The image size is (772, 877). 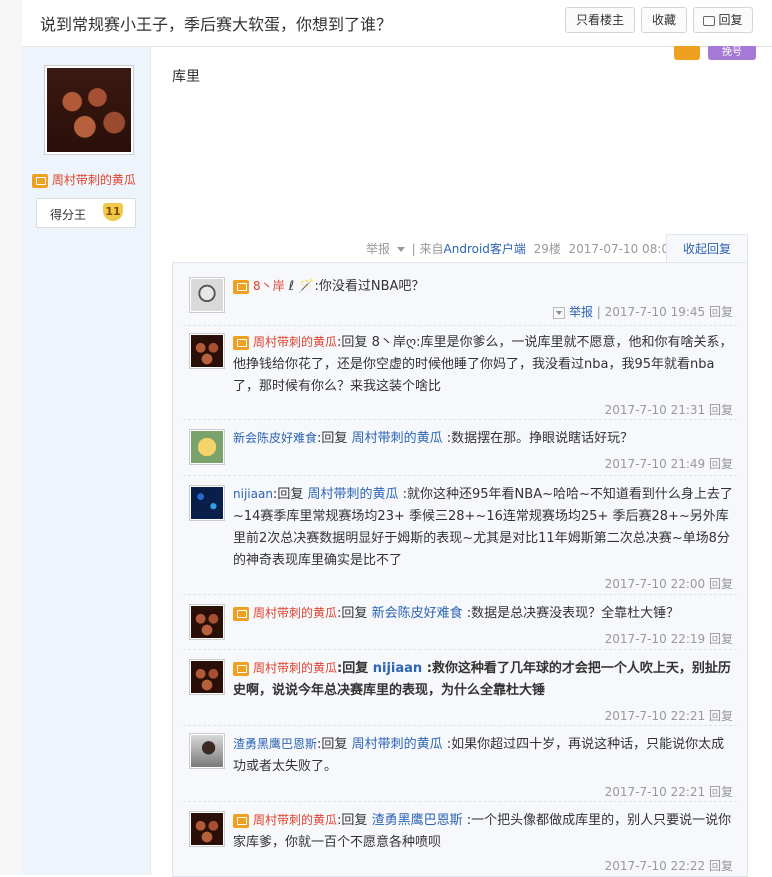 I want to click on reply-username: 渣勇黑鹰巴恩斯, so click(x=275, y=744).